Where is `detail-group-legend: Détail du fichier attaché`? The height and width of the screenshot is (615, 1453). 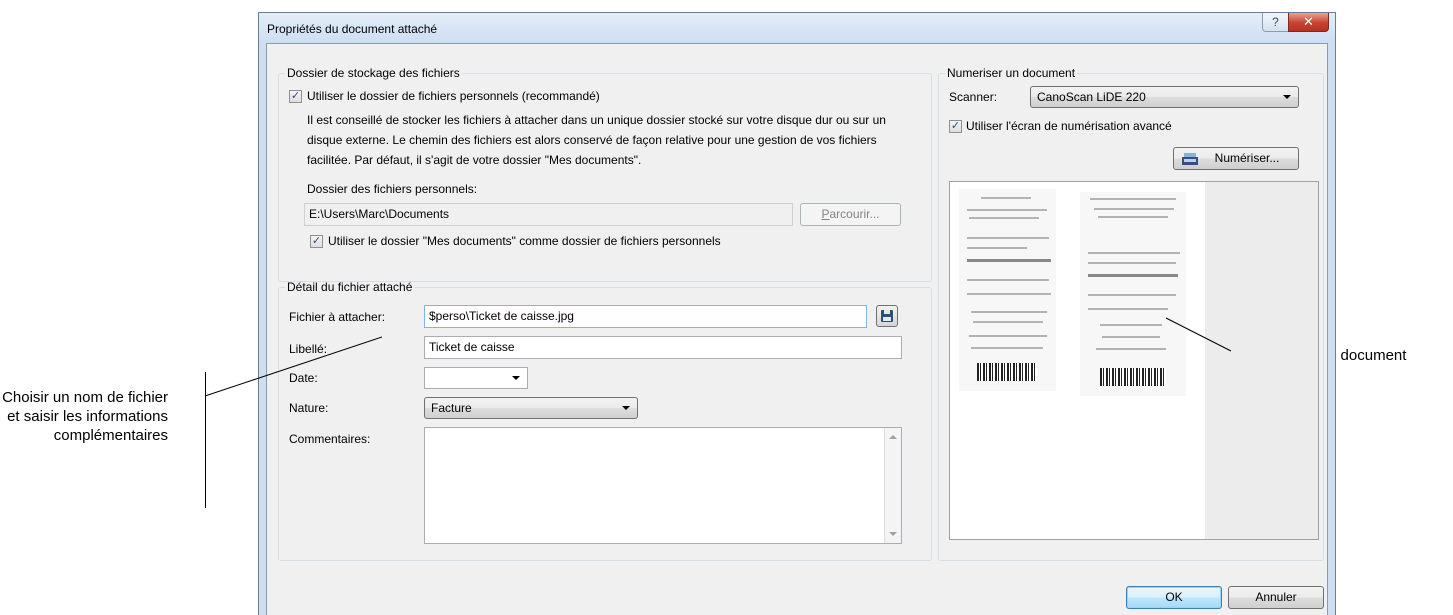 detail-group-legend: Détail du fichier attaché is located at coordinates (350, 287).